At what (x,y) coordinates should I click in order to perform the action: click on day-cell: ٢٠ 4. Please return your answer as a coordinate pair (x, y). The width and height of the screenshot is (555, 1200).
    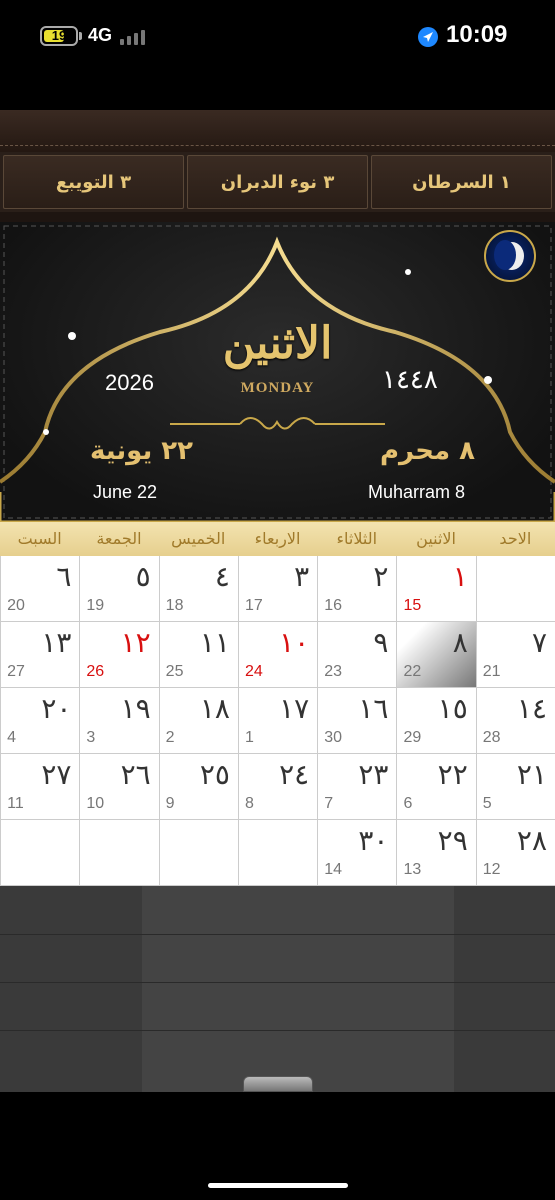
    Looking at the image, I should click on (40, 721).